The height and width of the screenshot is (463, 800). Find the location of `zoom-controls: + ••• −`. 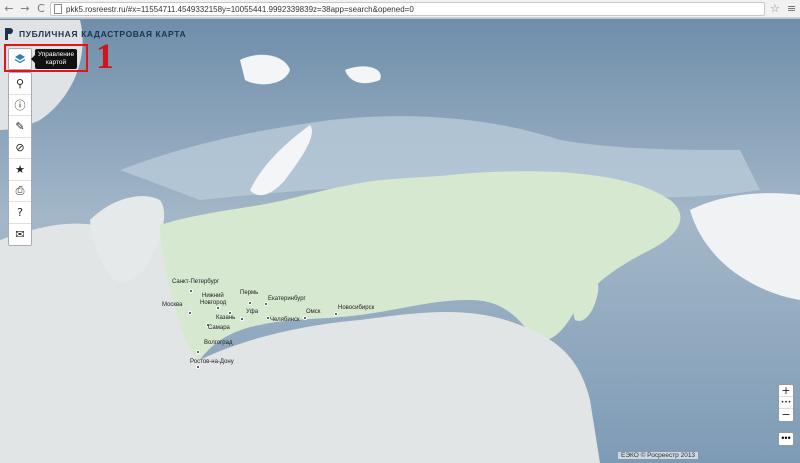

zoom-controls: + ••• − is located at coordinates (786, 403).